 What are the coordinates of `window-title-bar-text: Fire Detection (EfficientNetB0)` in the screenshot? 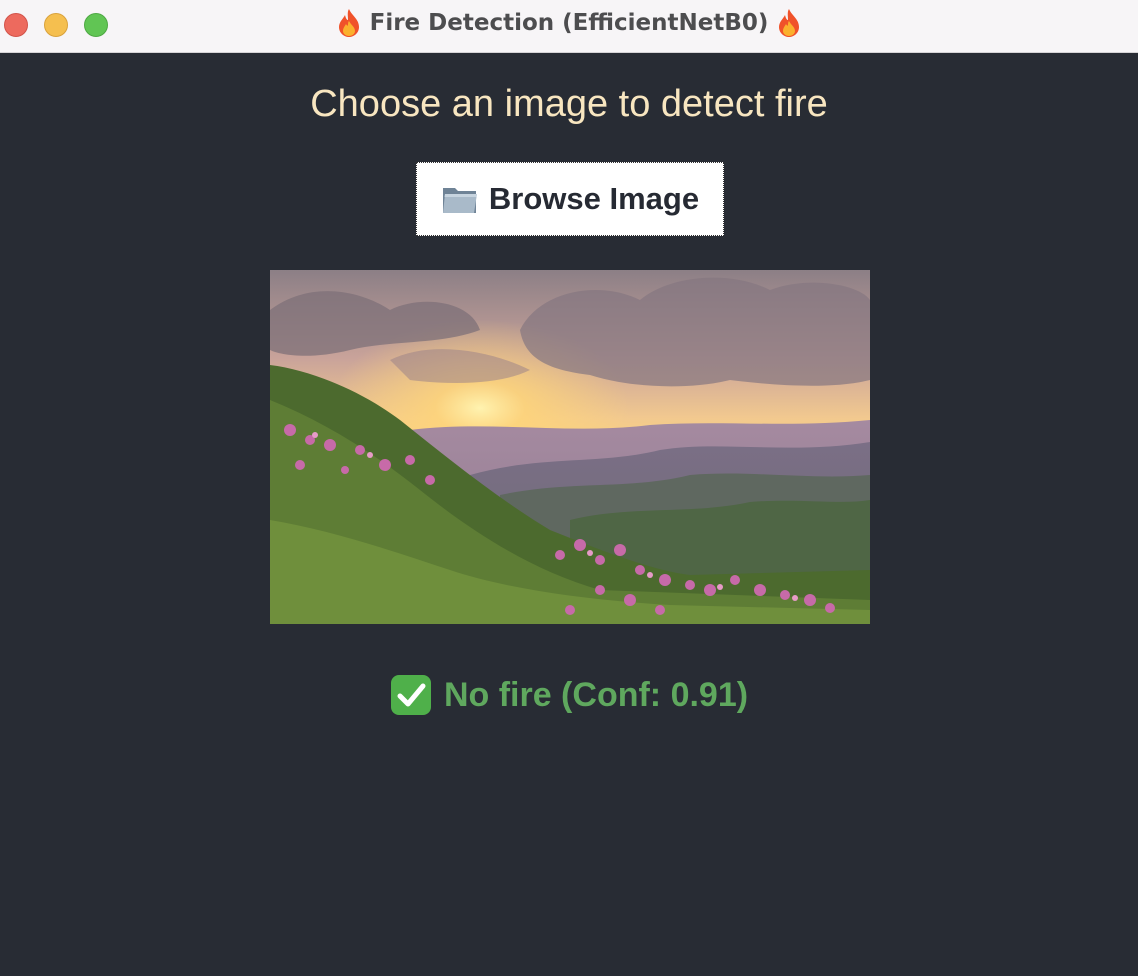 It's located at (569, 23).